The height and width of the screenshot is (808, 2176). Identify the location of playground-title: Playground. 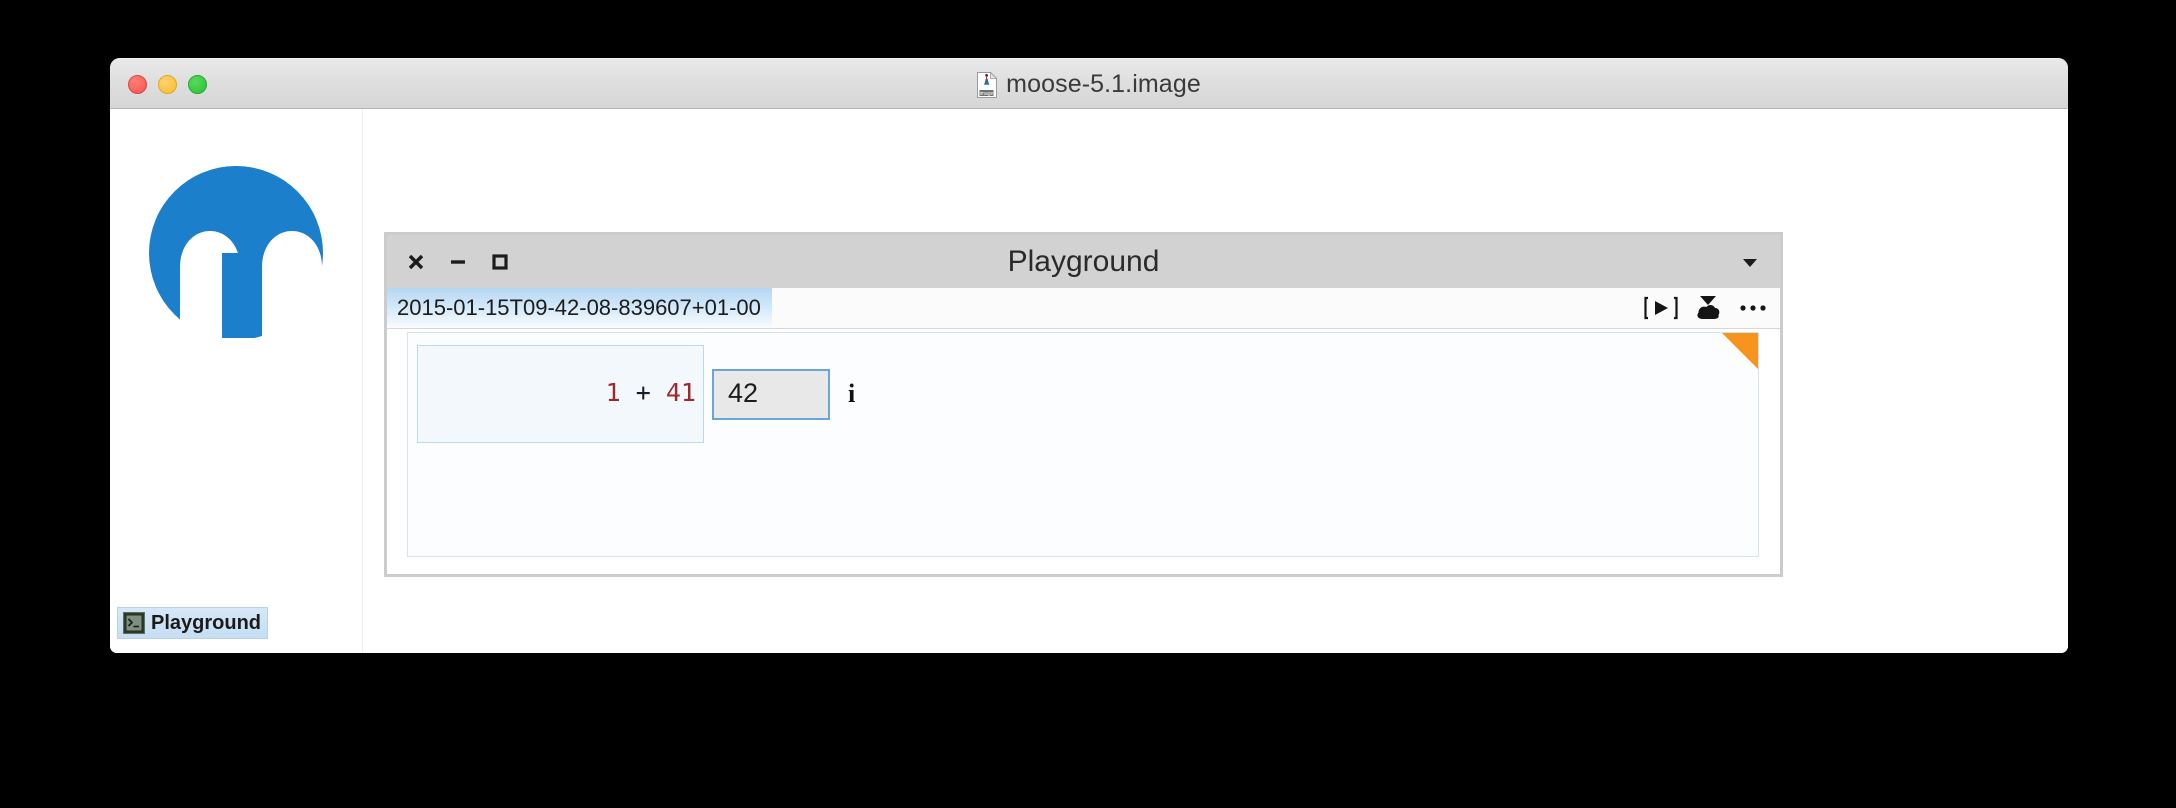
(1083, 261).